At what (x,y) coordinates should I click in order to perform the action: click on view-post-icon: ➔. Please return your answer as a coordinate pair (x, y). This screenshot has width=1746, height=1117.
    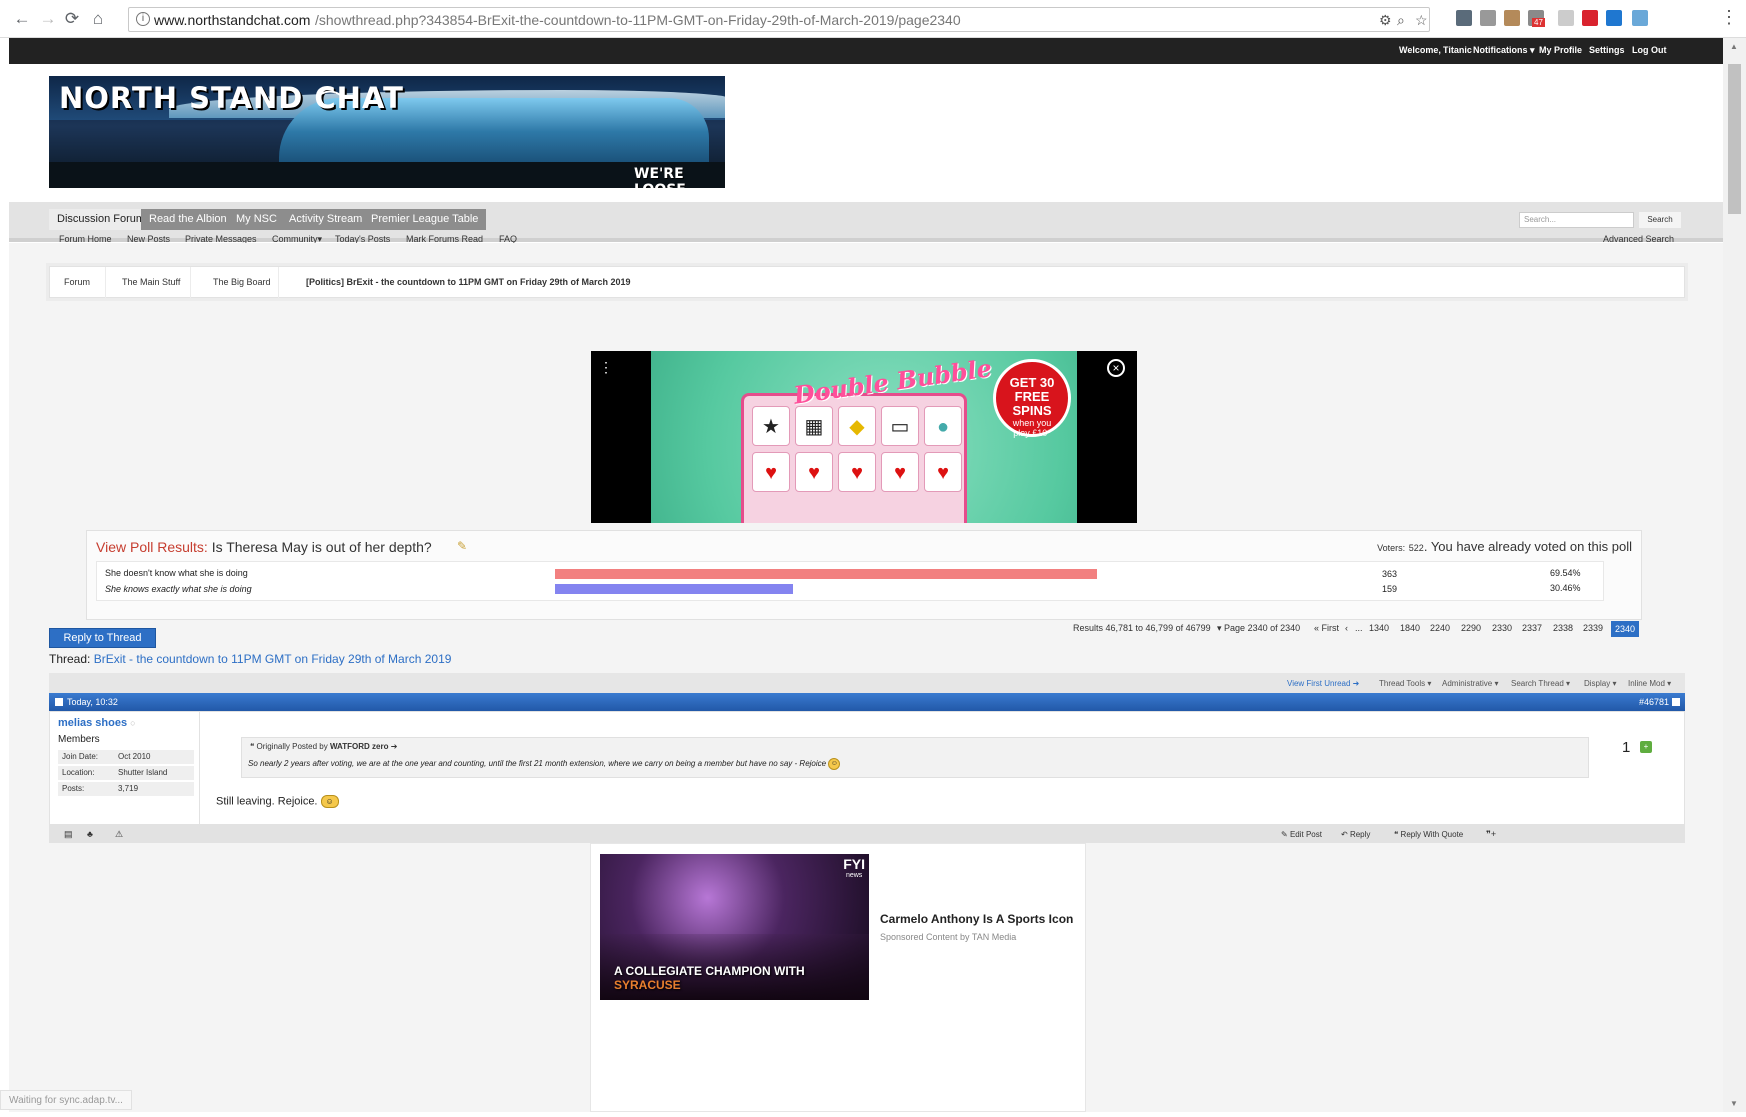
    Looking at the image, I should click on (394, 746).